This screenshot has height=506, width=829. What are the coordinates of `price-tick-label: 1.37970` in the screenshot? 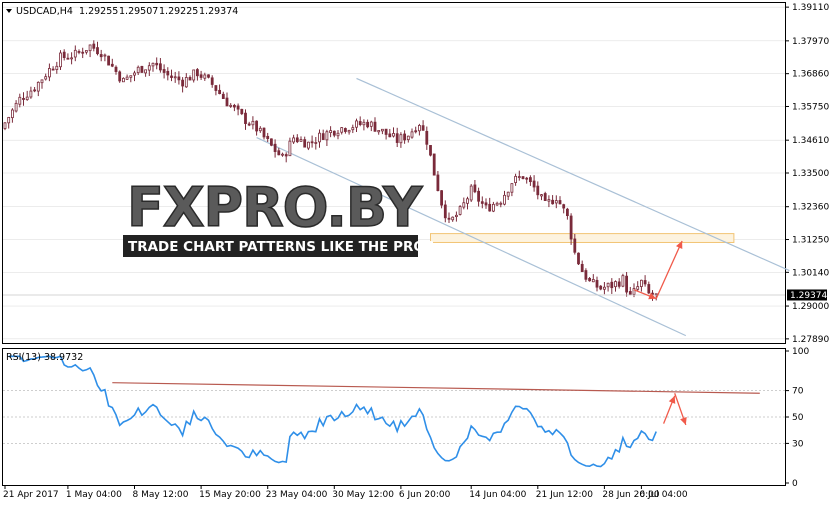 It's located at (810, 42).